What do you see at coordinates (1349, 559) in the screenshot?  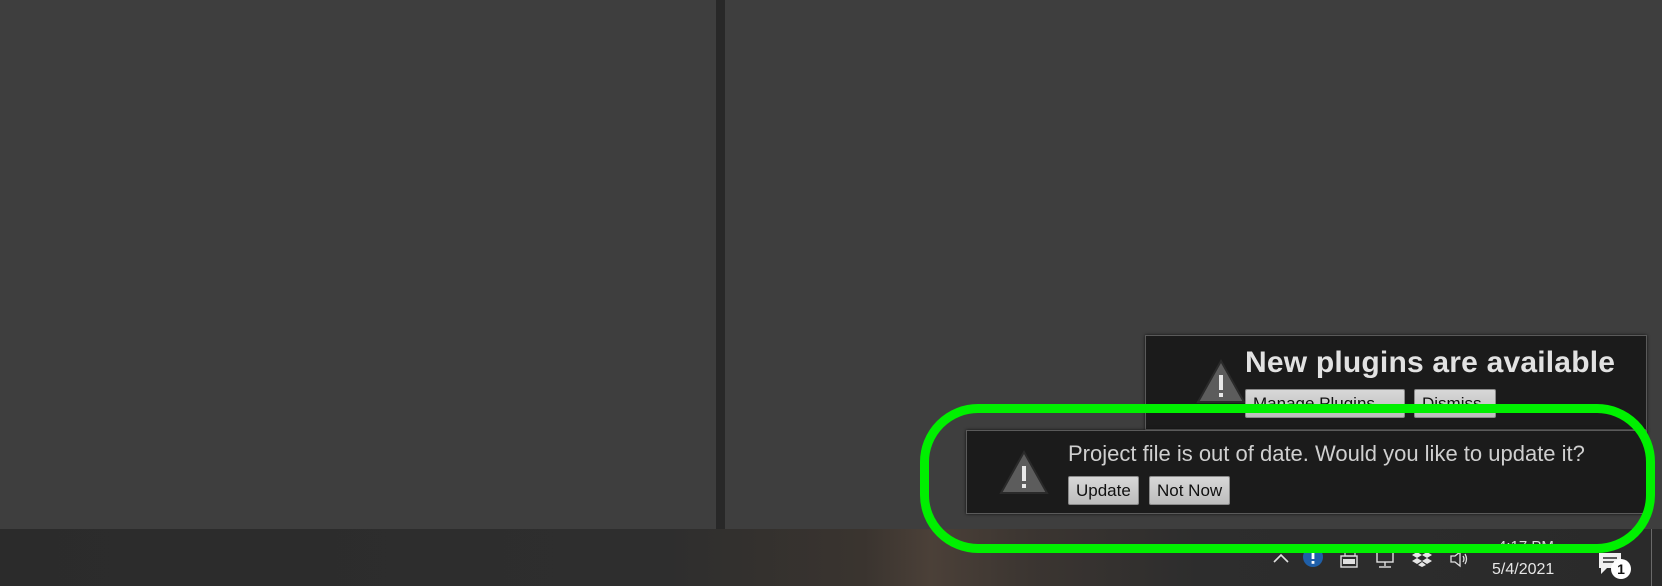 I see `storage-icon` at bounding box center [1349, 559].